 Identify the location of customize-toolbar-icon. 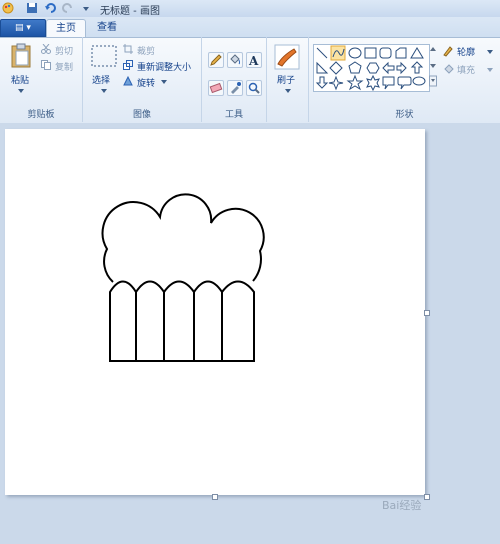
(86, 8).